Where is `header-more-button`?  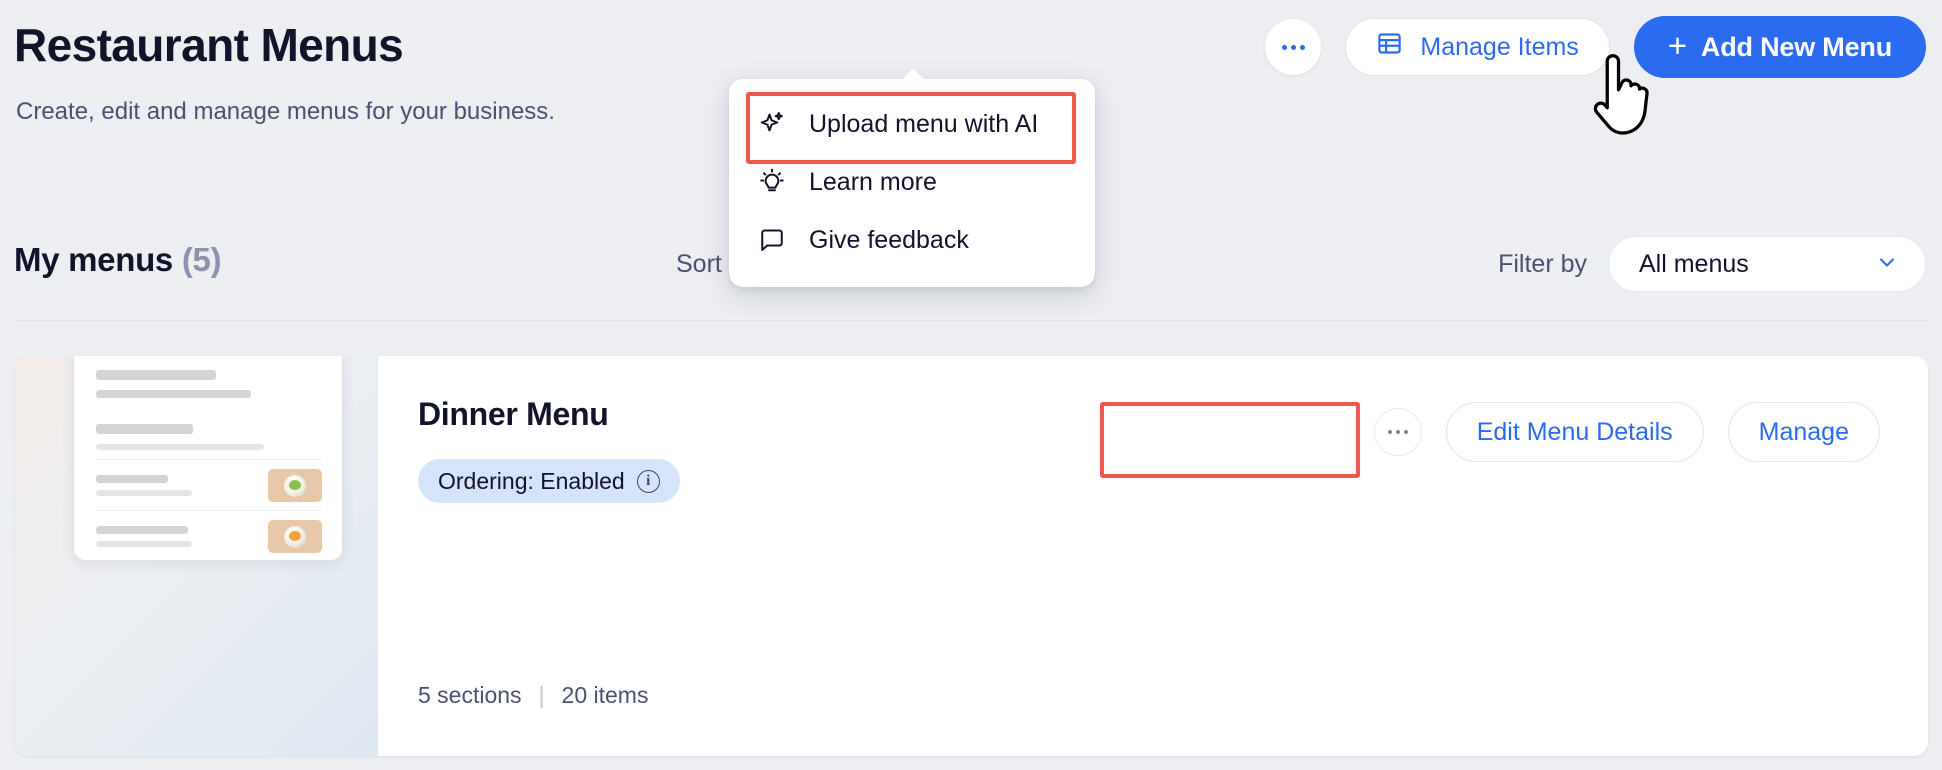 header-more-button is located at coordinates (1293, 47).